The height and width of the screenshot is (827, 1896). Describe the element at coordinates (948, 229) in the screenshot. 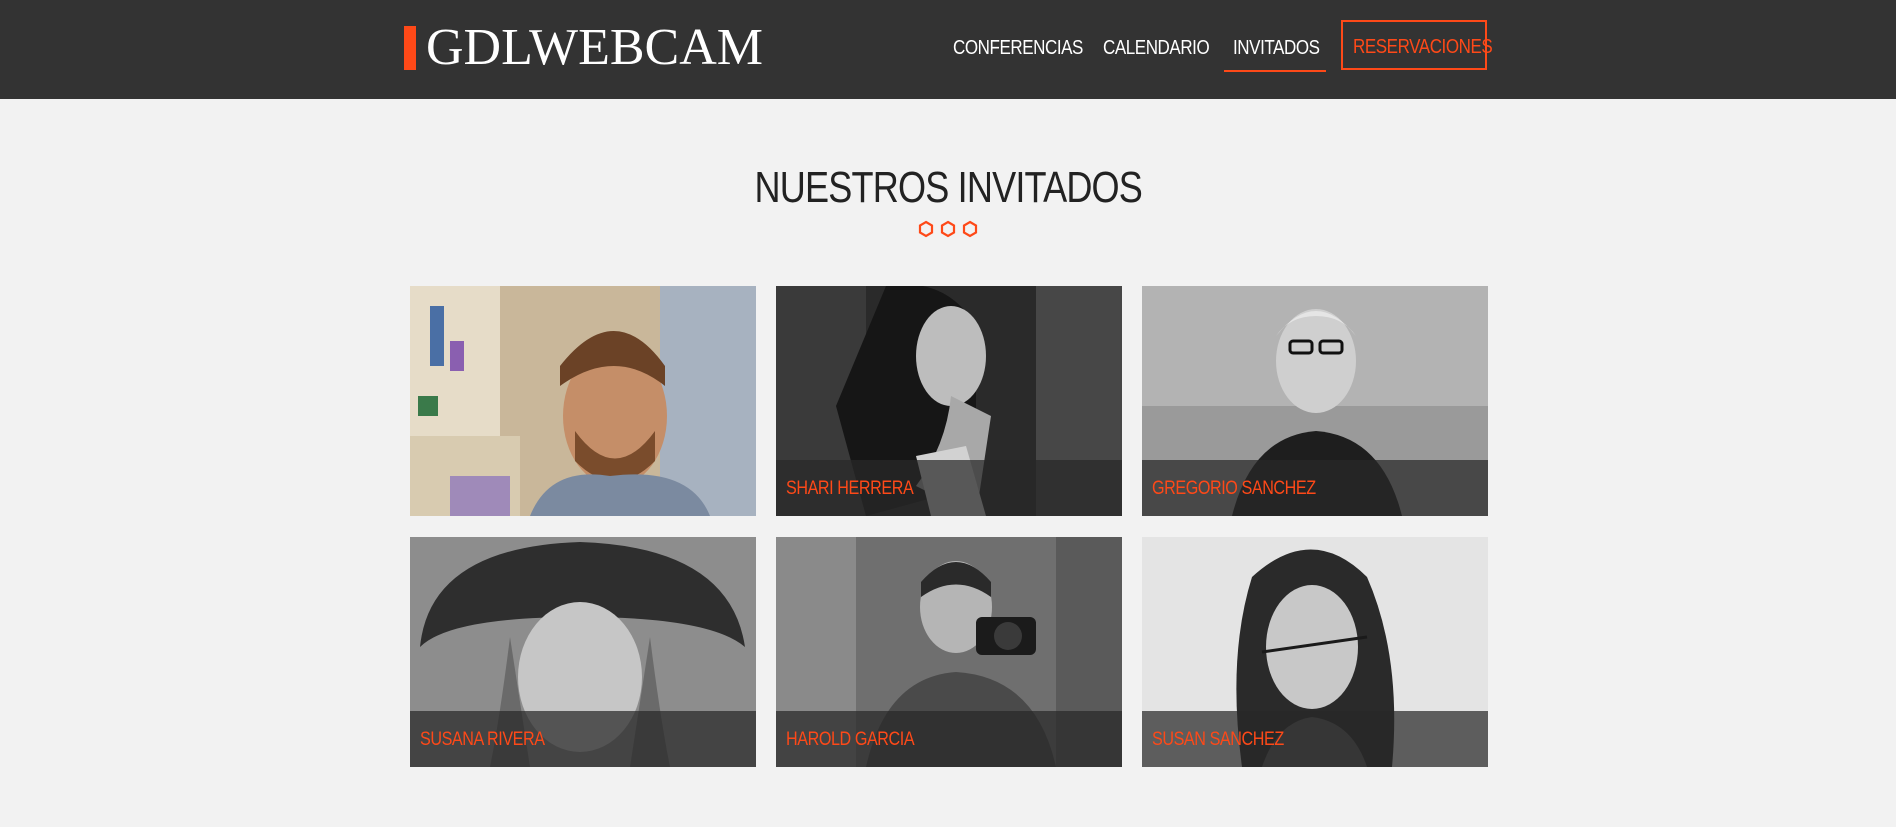

I see `hexagon-divider-icon` at that location.